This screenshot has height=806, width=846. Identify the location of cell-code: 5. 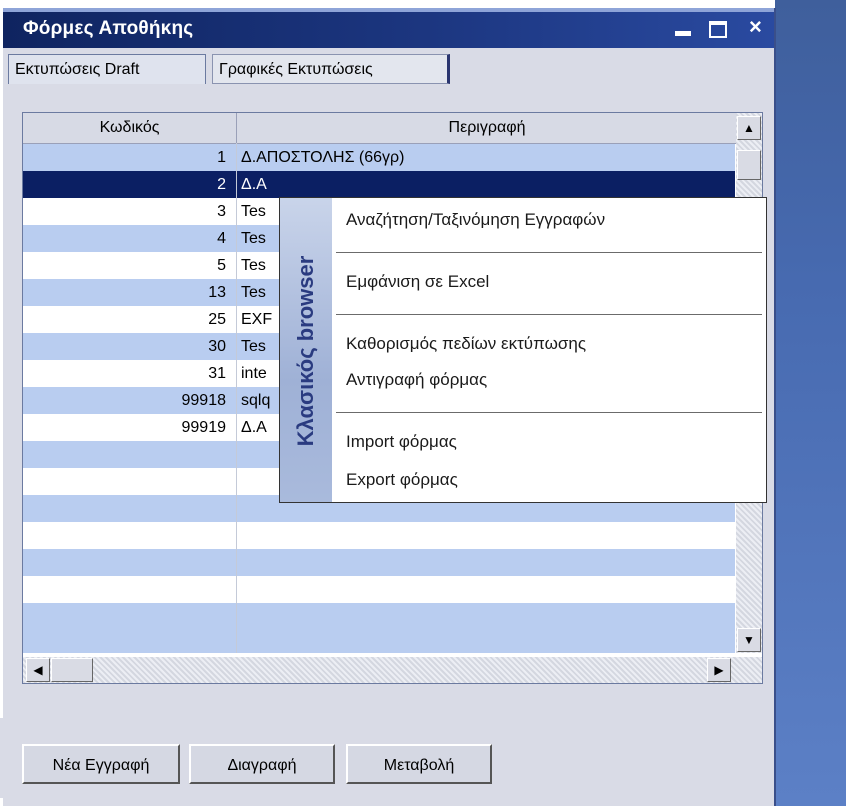
(221, 265).